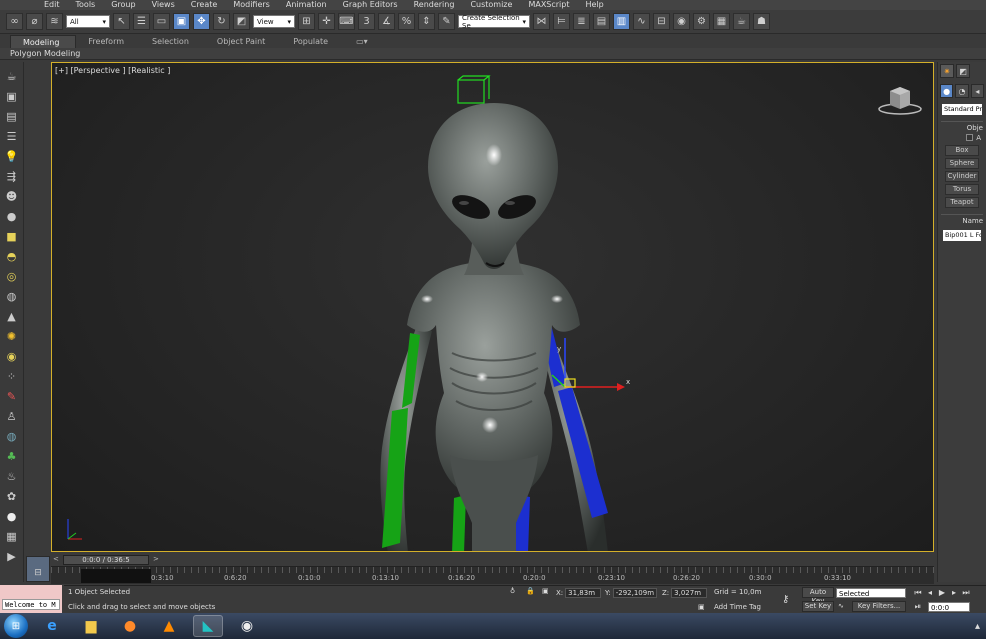 Image resolution: width=986 pixels, height=639 pixels. I want to click on unlink-icon: ⌀, so click(34, 21).